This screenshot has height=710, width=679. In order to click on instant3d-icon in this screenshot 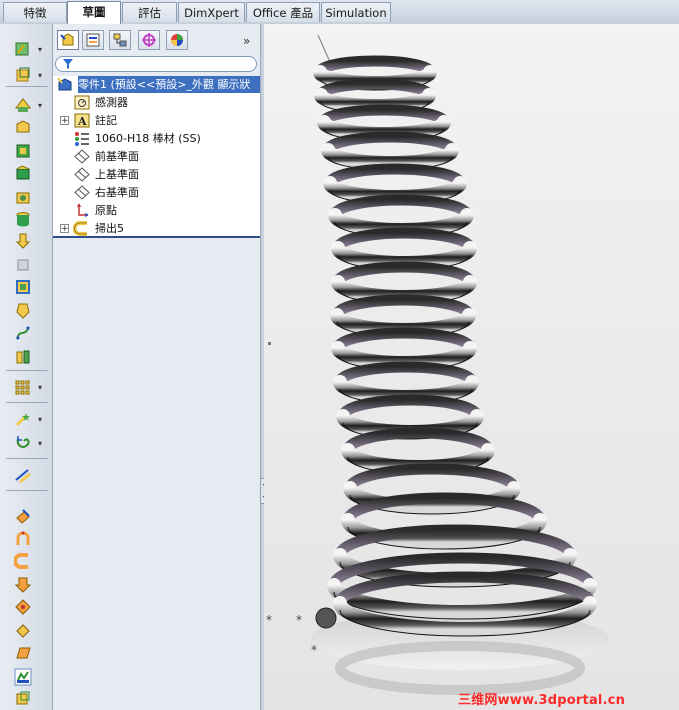, I will do `click(23, 475)`.